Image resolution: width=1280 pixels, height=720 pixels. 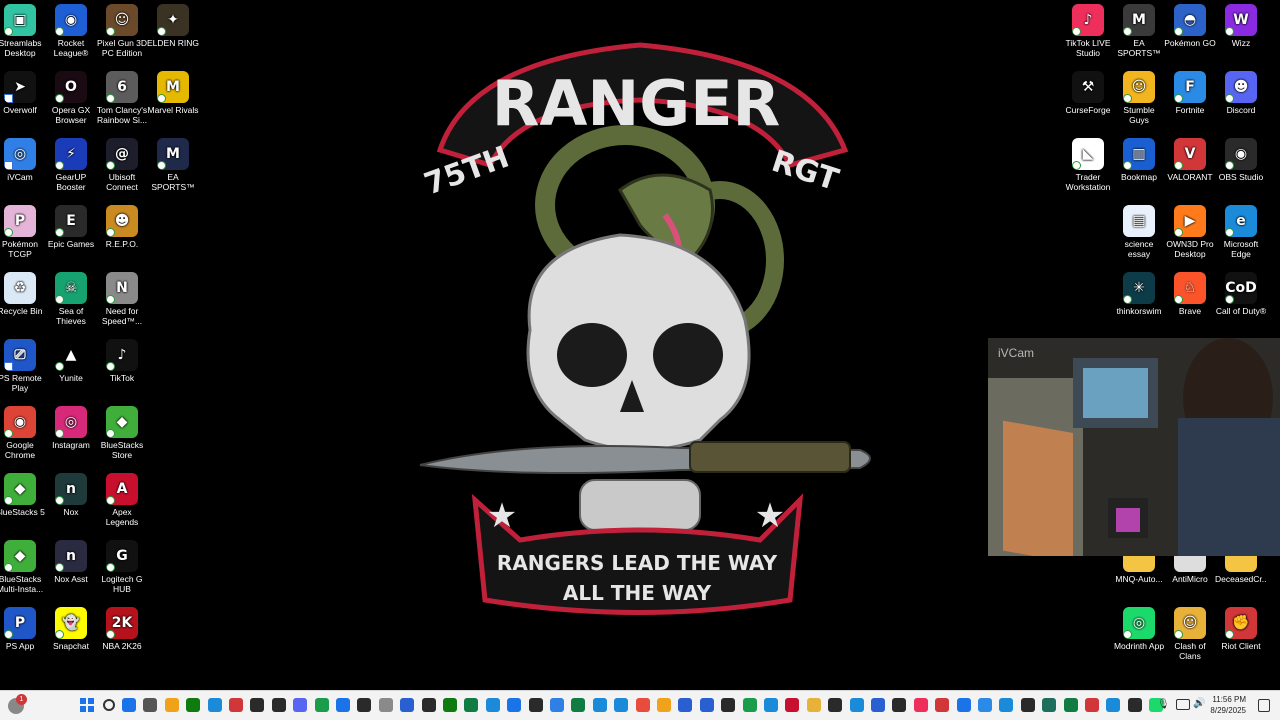 What do you see at coordinates (1241, 160) in the screenshot?
I see `desktop-shortcut: ◉ OBS Studio` at bounding box center [1241, 160].